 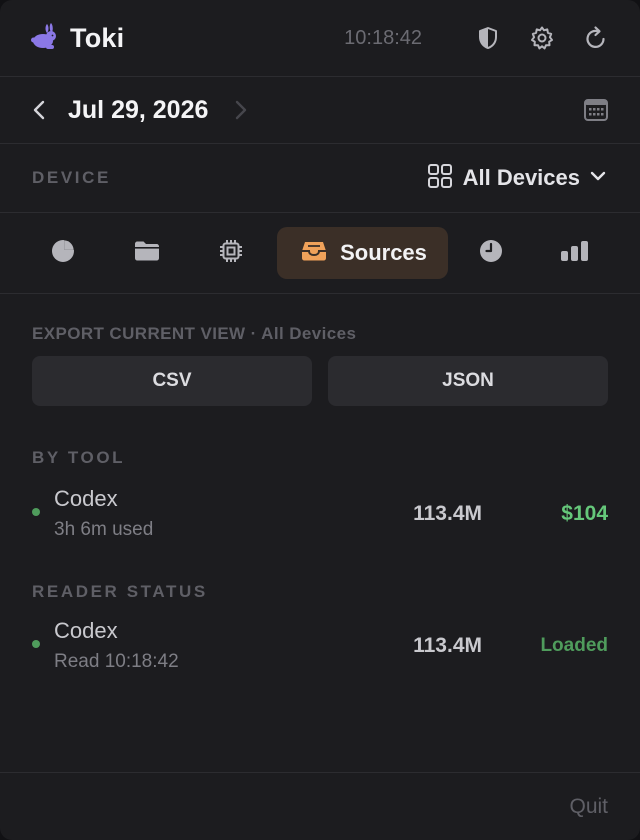 I want to click on clock-icon, so click(x=491, y=253).